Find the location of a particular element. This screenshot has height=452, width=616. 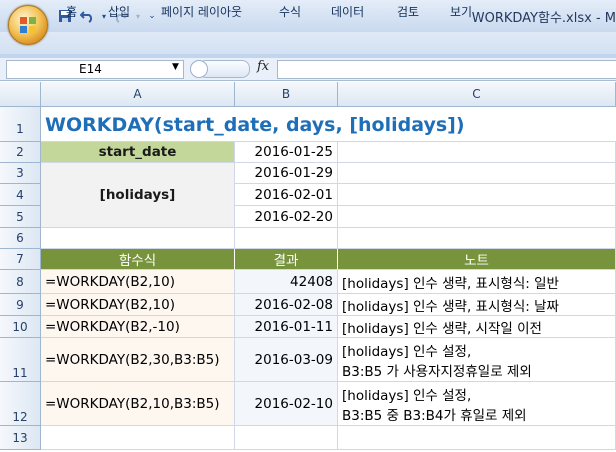

column-header-b: B is located at coordinates (286, 94).